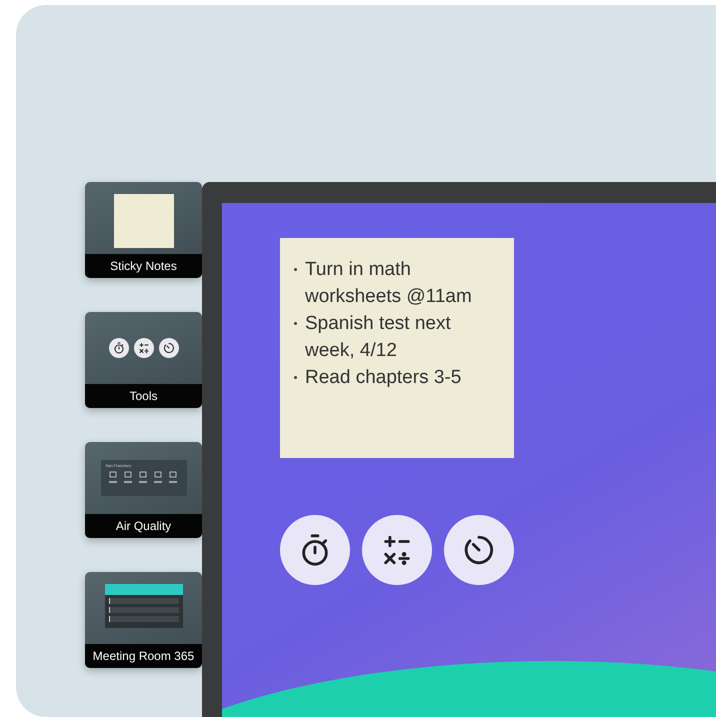  I want to click on note-item: Spanish test next week, 4/12, so click(378, 337).